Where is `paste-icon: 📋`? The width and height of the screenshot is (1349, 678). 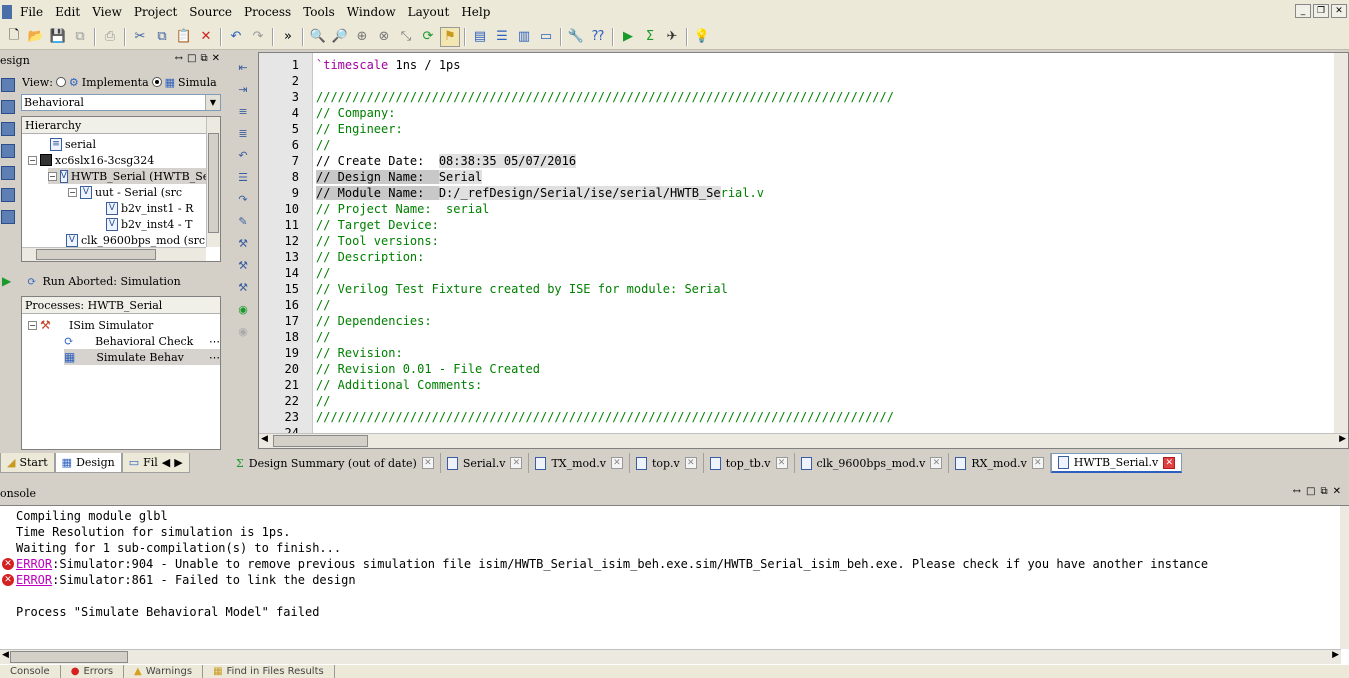 paste-icon: 📋 is located at coordinates (184, 37).